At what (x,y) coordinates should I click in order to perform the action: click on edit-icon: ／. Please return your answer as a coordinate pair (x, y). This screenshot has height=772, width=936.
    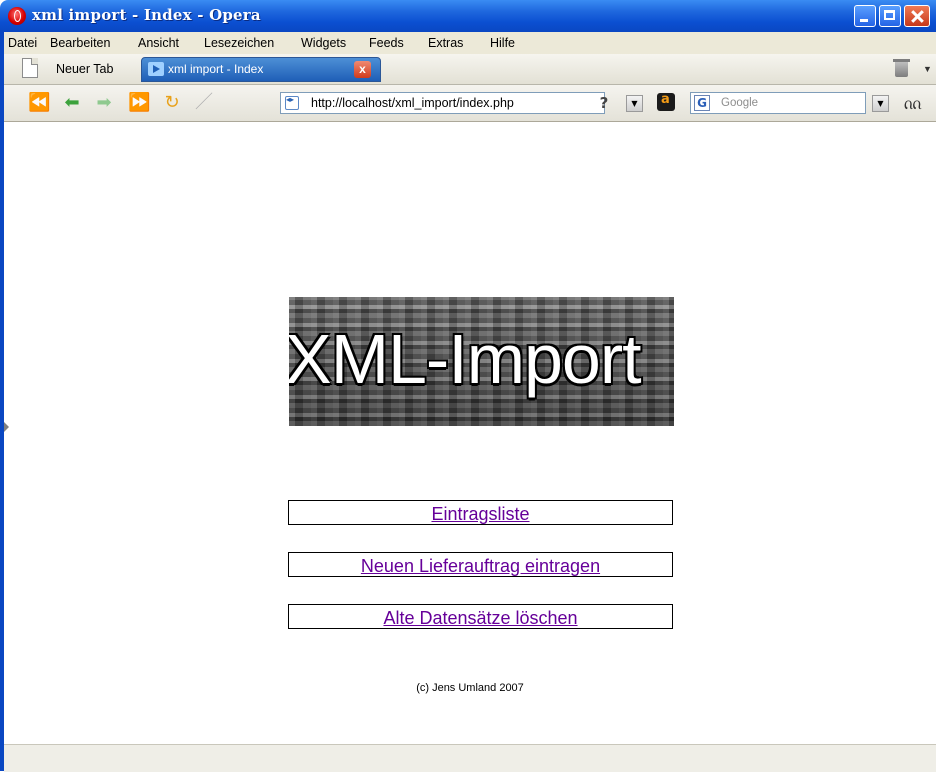
    Looking at the image, I should click on (204, 103).